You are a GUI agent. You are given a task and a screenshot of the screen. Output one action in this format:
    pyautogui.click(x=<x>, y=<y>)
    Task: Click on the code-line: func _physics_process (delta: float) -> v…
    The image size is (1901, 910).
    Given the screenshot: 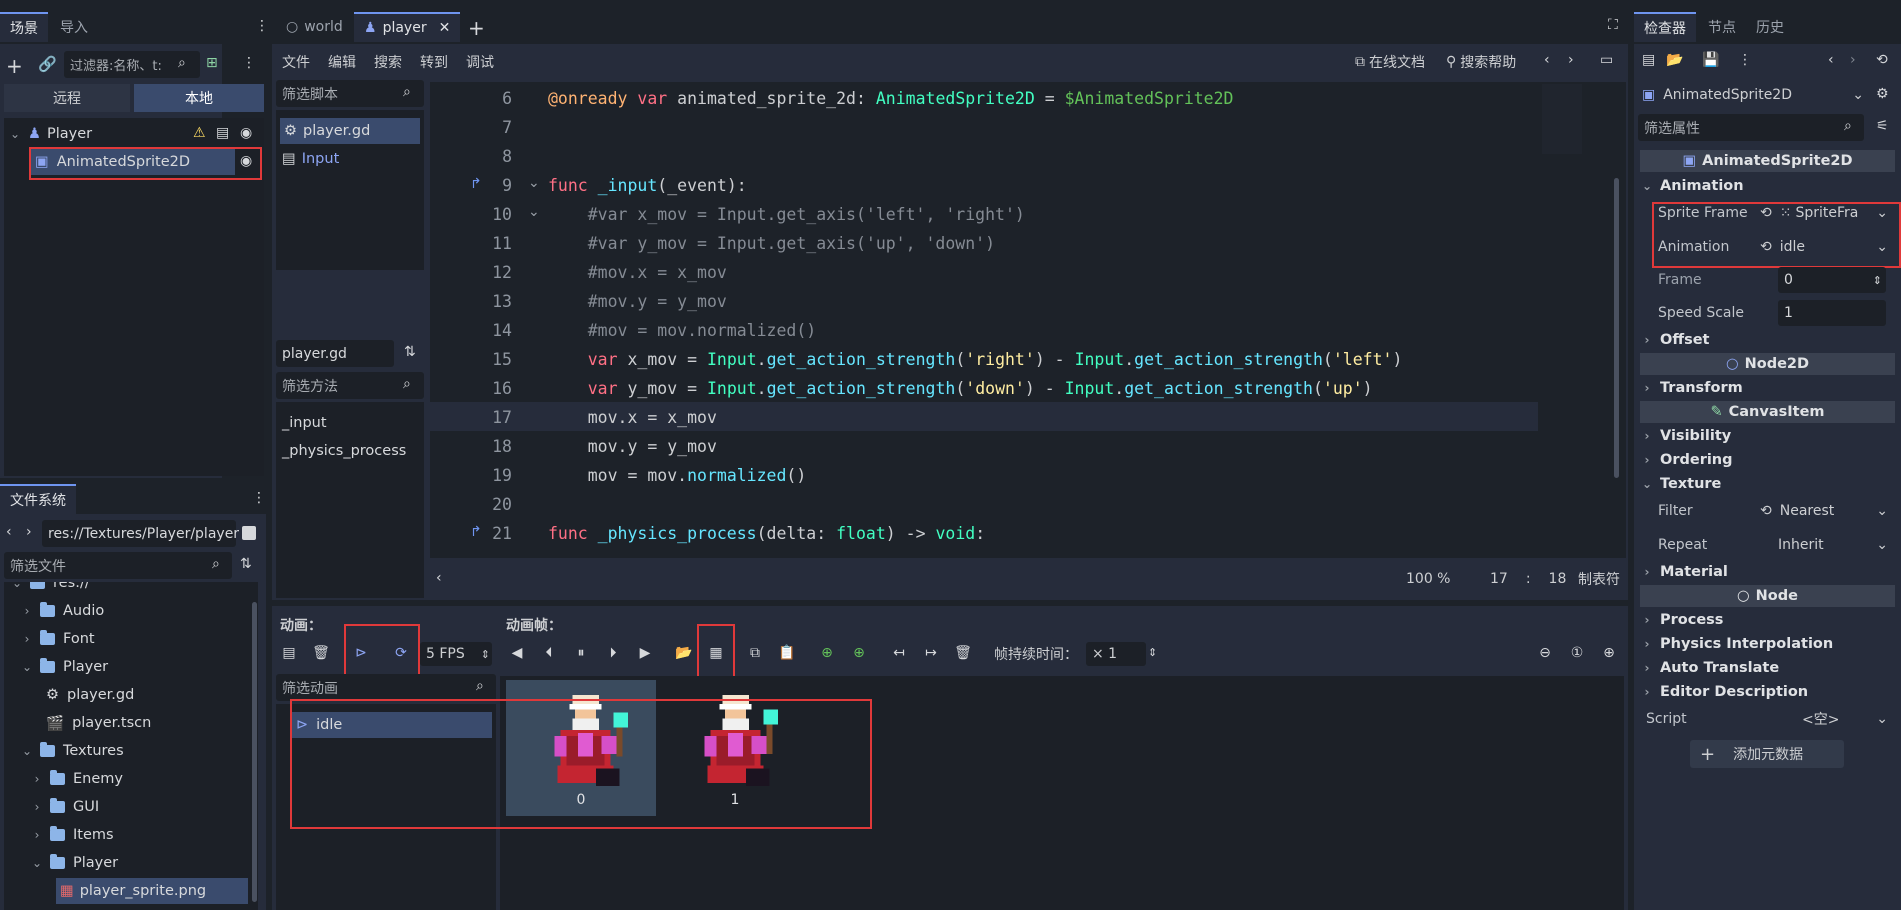 What is the action you would take?
    pyautogui.click(x=766, y=533)
    